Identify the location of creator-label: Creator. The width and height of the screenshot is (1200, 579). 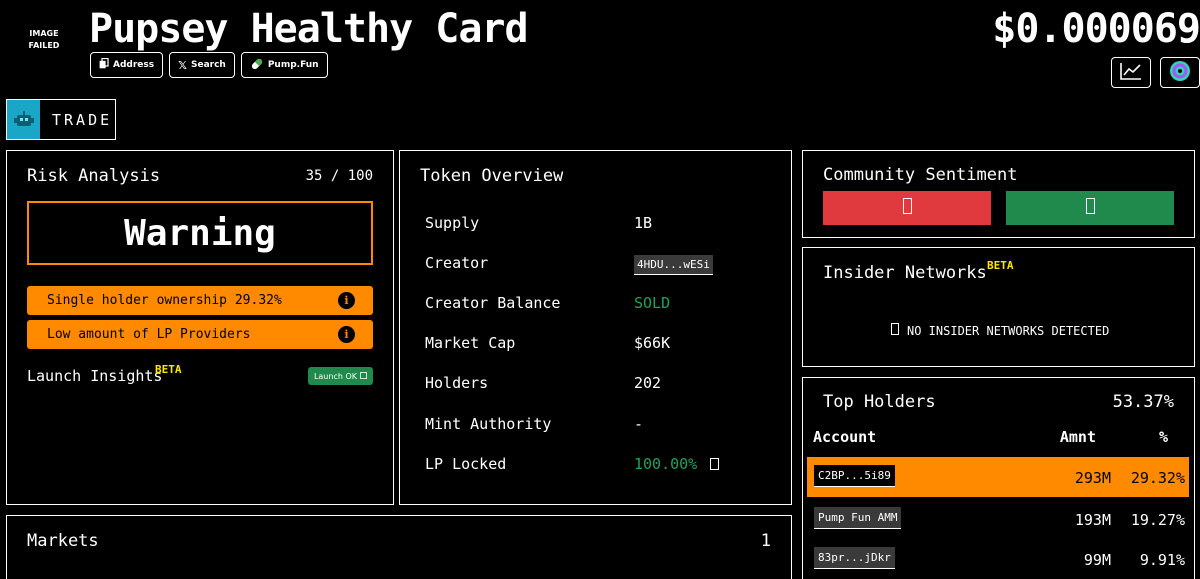
(457, 263).